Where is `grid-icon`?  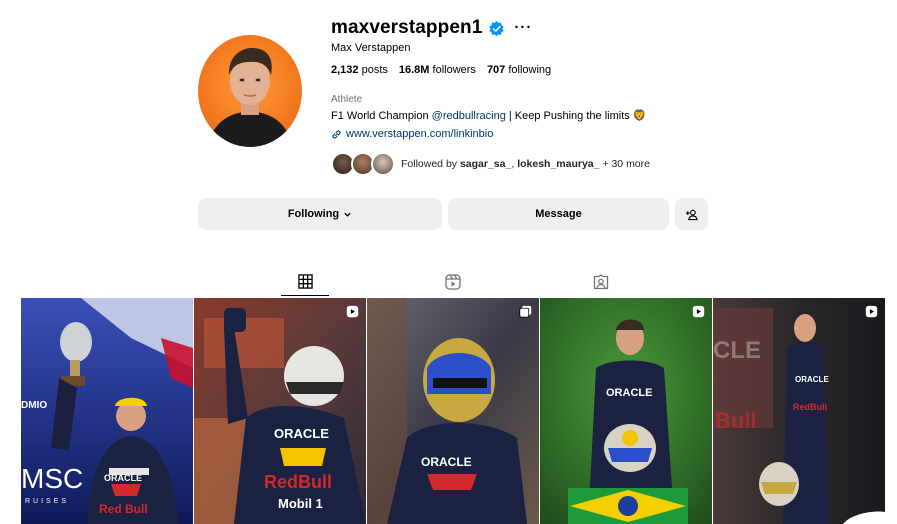 grid-icon is located at coordinates (305, 281).